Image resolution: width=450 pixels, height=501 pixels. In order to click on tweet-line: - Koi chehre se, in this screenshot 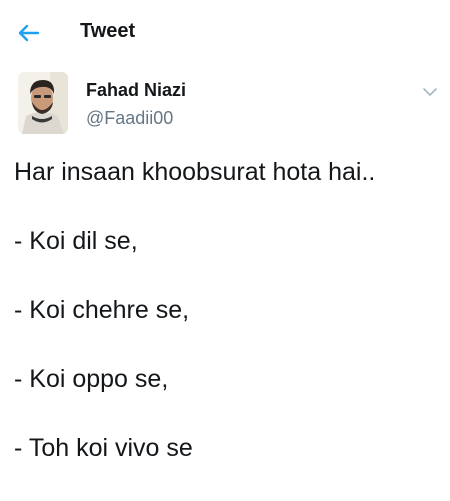, I will do `click(102, 310)`.